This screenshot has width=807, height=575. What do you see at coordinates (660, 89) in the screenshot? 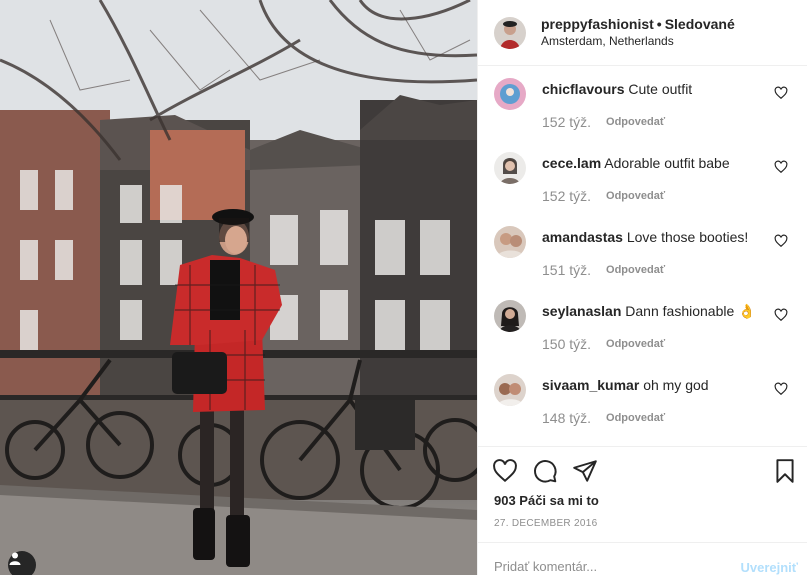
I see `comment-text: Cute outfit` at bounding box center [660, 89].